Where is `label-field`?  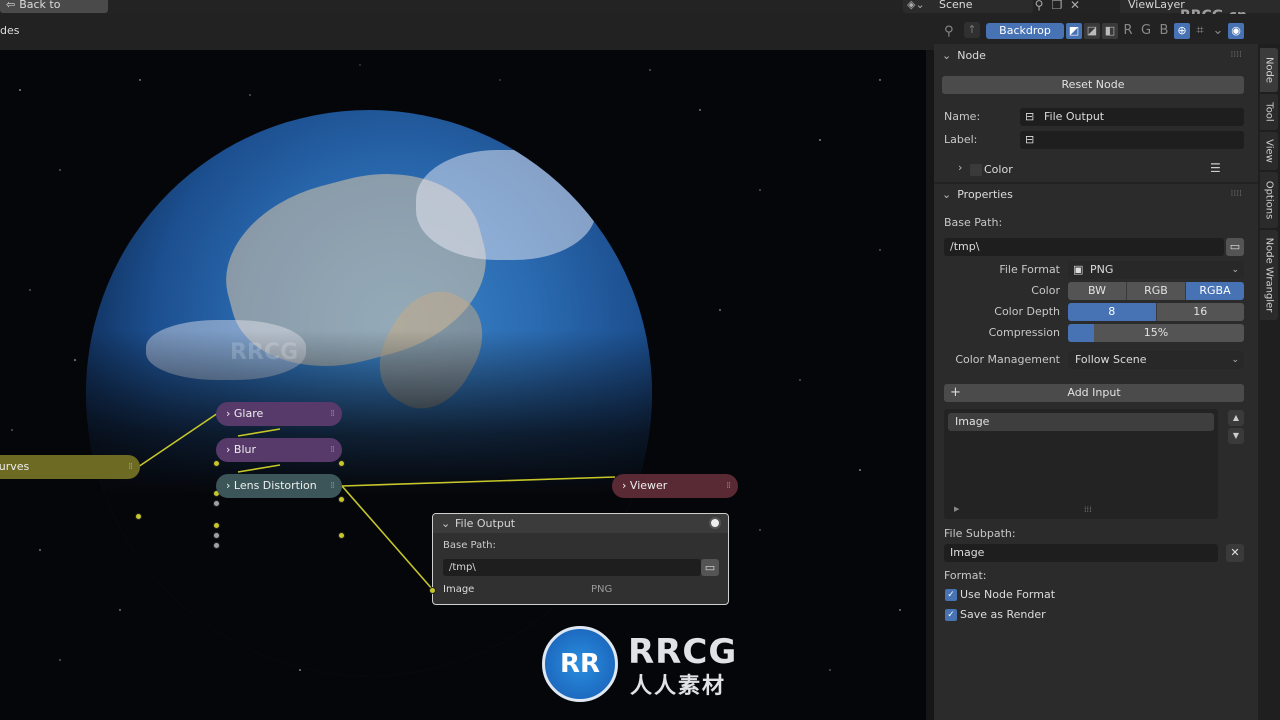 label-field is located at coordinates (1132, 140).